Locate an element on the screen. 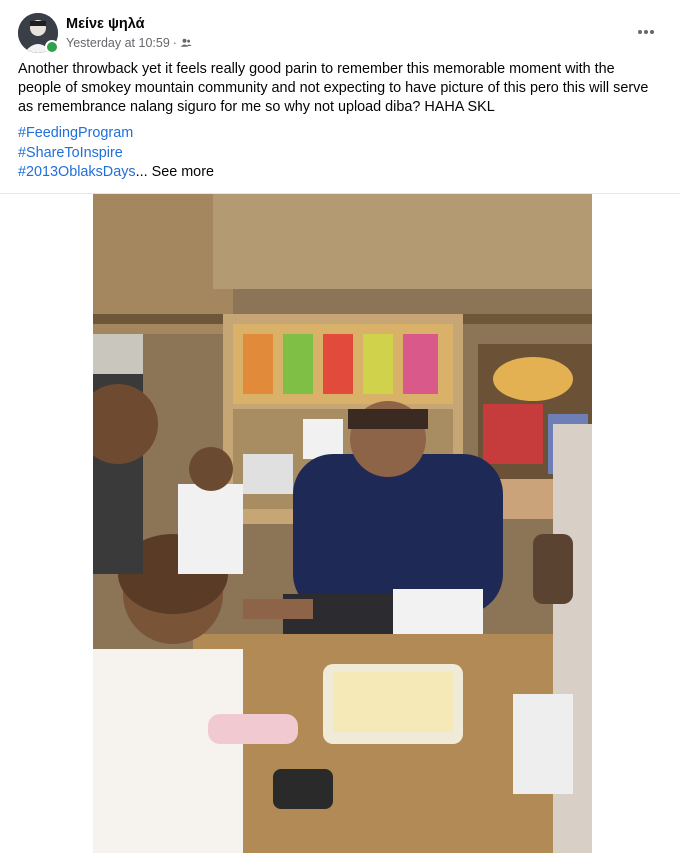 This screenshot has height=853, width=680. post-subline: Yesterday at 10:59 · is located at coordinates (129, 43).